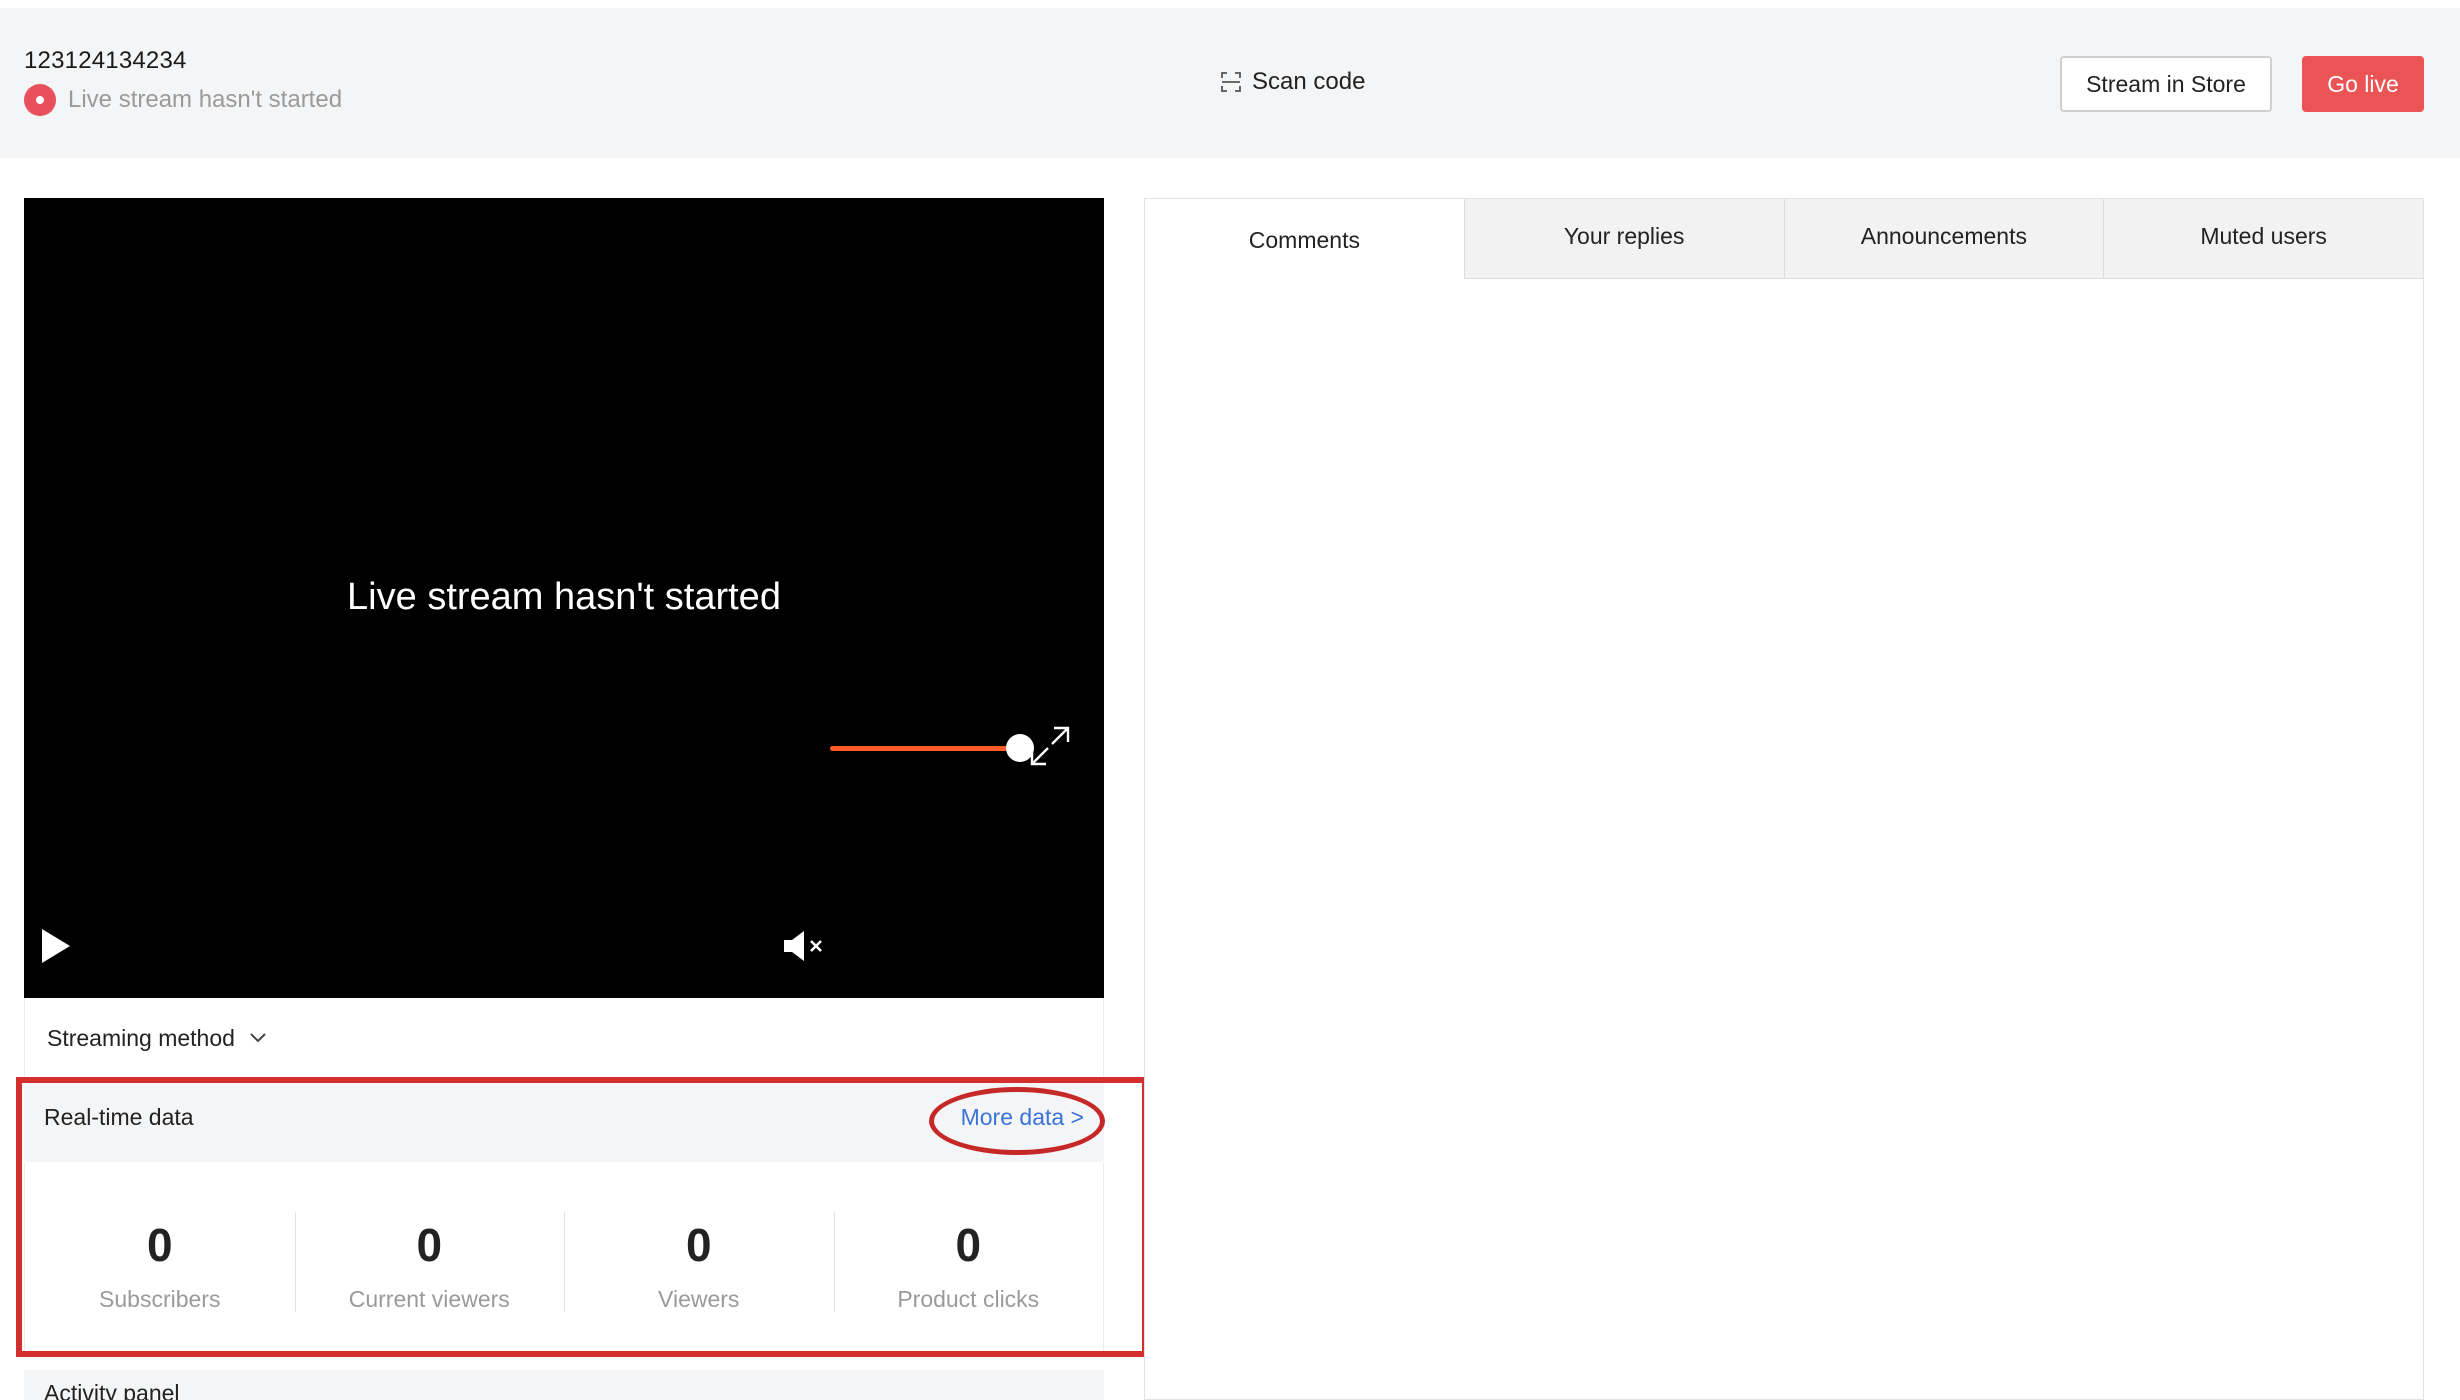 The height and width of the screenshot is (1400, 2460). I want to click on go-live-button: Go live, so click(2363, 84).